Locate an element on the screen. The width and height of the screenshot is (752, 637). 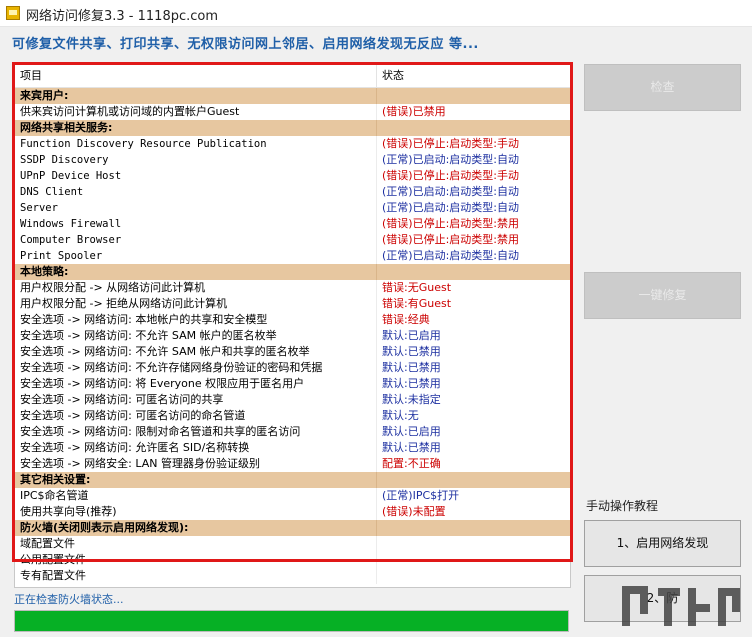
status-cell: 错误:经典 is located at coordinates (406, 319).